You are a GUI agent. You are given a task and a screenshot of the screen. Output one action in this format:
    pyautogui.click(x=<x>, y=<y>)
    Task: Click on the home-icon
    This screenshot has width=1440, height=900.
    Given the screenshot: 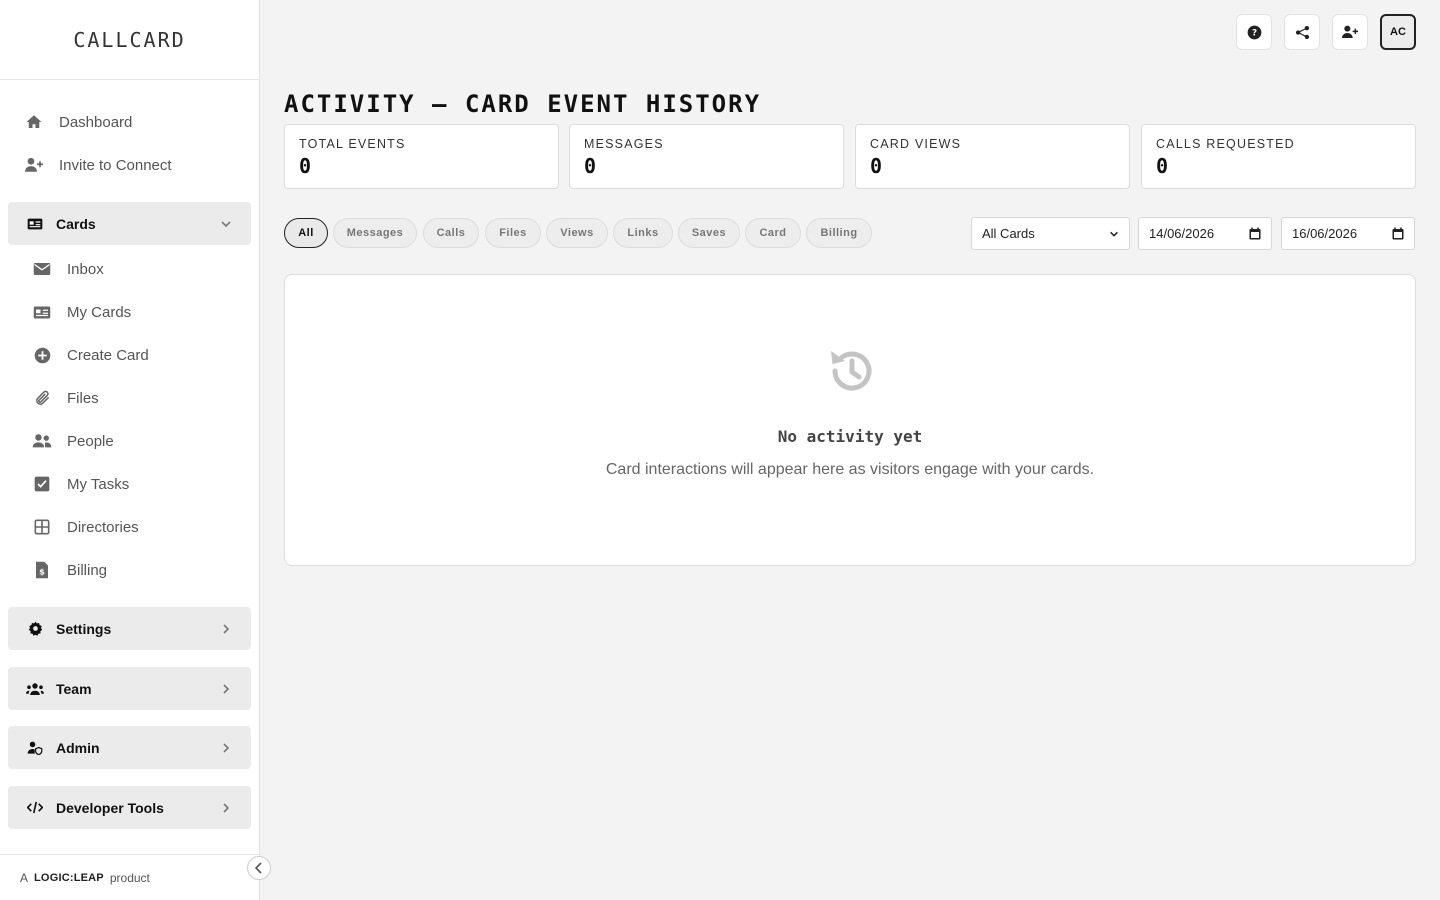 What is the action you would take?
    pyautogui.click(x=34, y=122)
    